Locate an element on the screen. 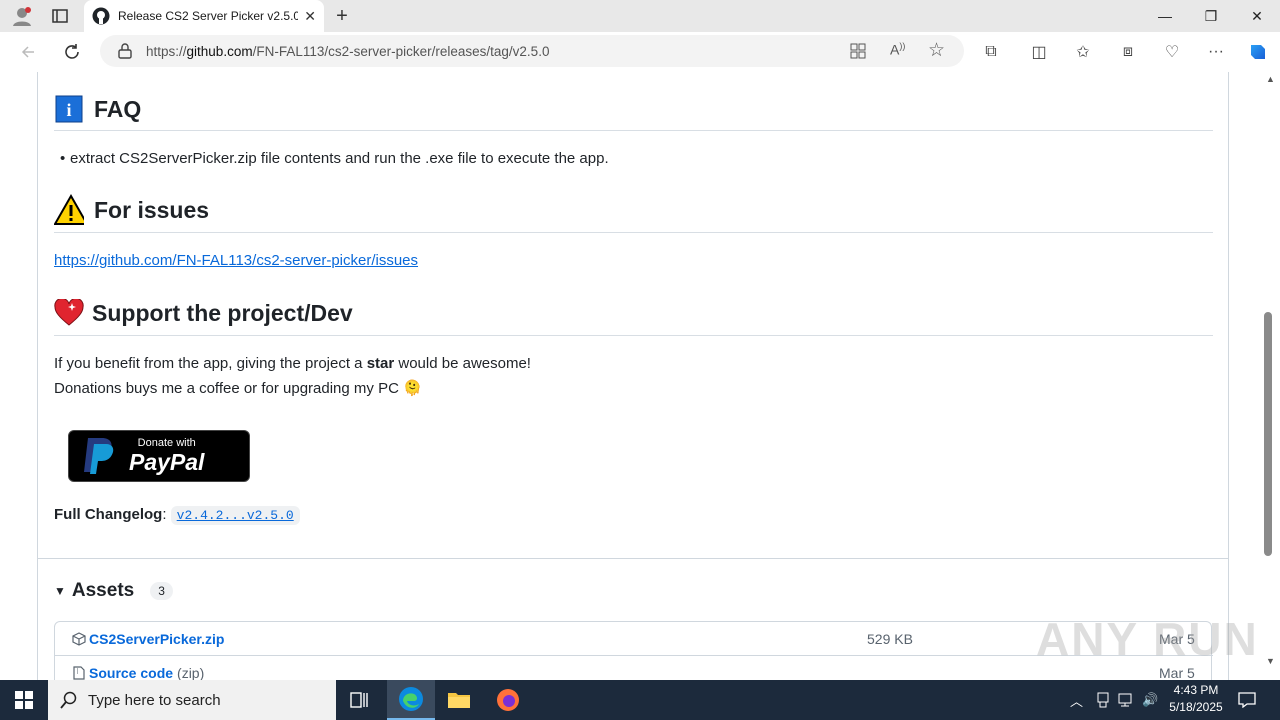 The height and width of the screenshot is (720, 1280). package-icon is located at coordinates (79, 639).